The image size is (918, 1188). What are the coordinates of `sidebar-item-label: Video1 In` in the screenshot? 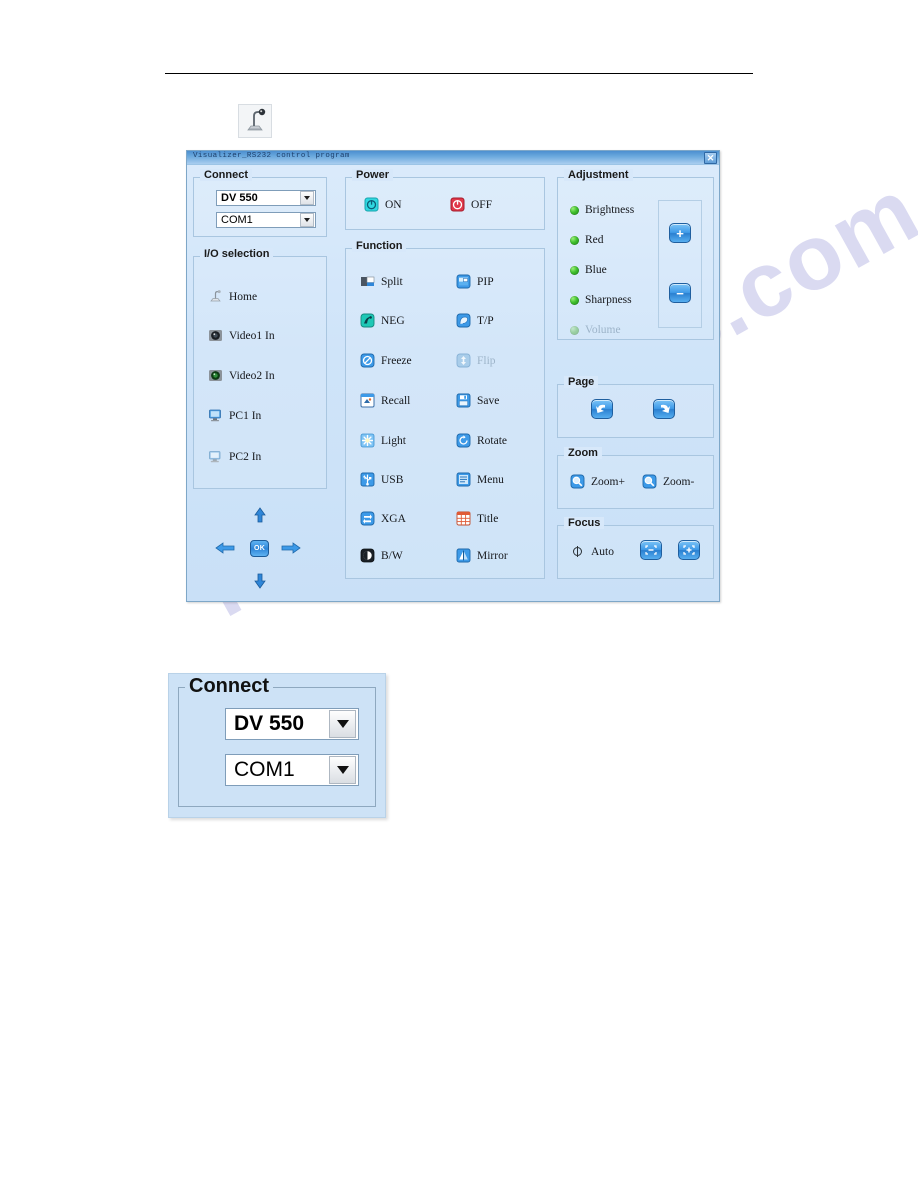 It's located at (252, 335).